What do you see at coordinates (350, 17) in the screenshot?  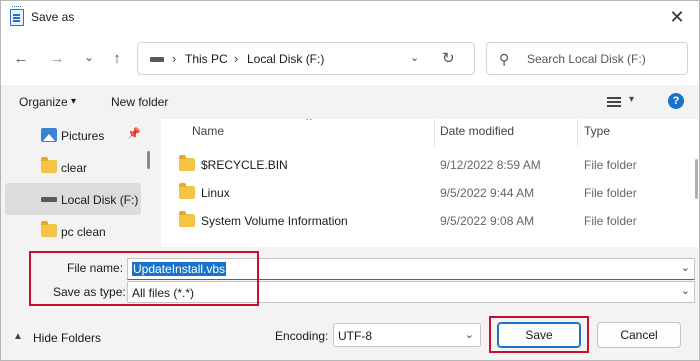 I see `title-bar: Save as ✕` at bounding box center [350, 17].